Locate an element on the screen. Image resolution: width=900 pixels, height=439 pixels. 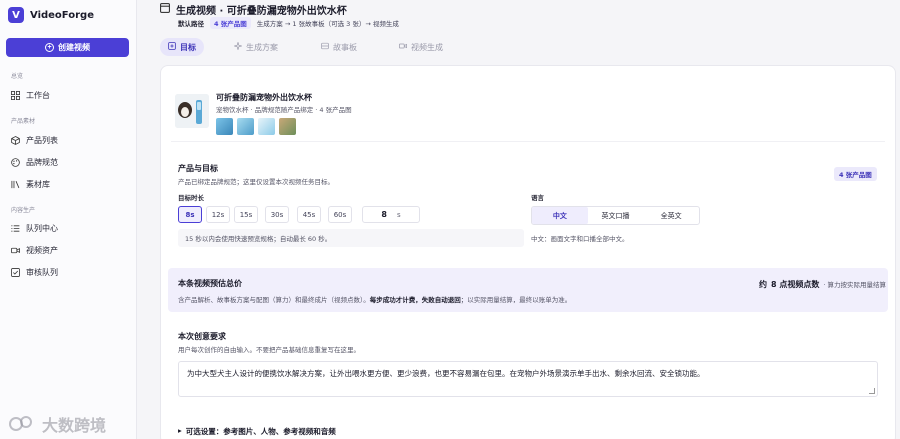
nav-section-product: 产品素材 is located at coordinates (23, 121).